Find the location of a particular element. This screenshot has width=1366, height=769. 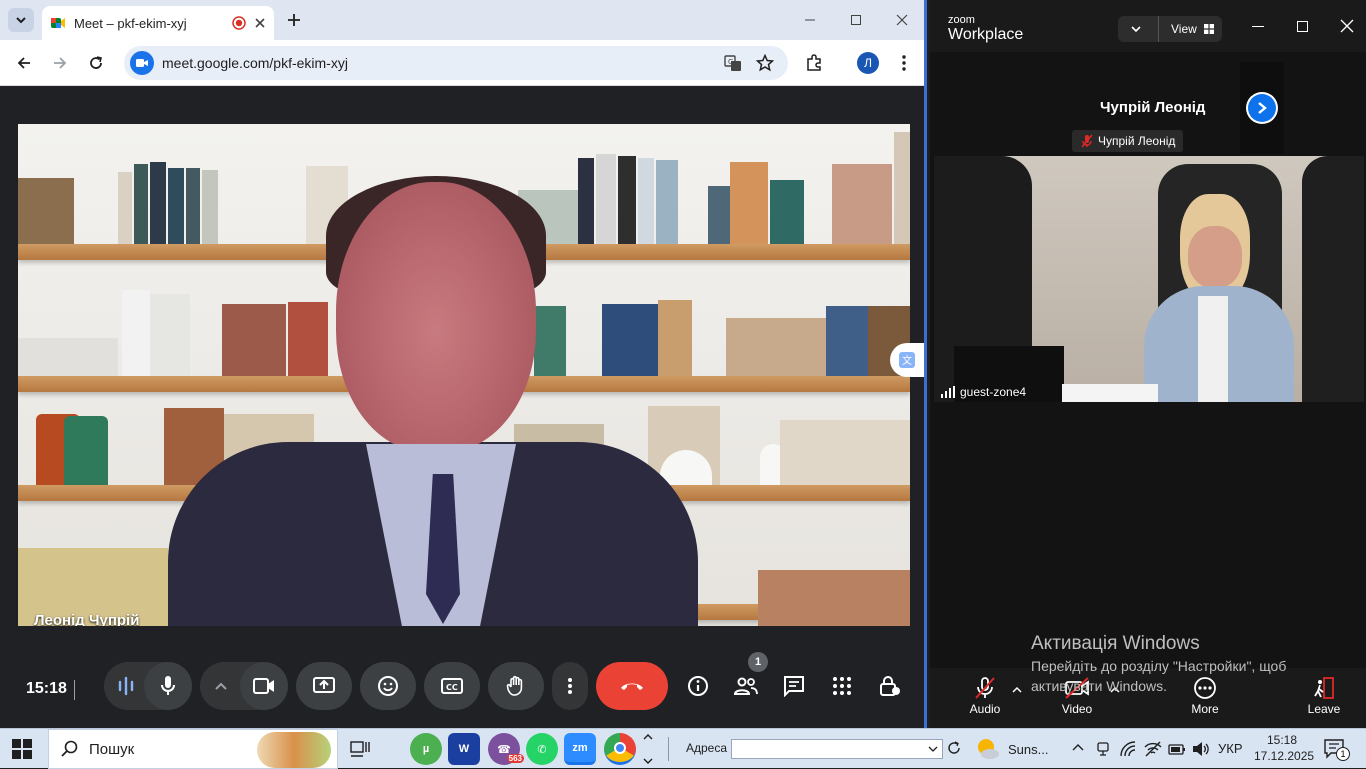

camera-button is located at coordinates (264, 686).